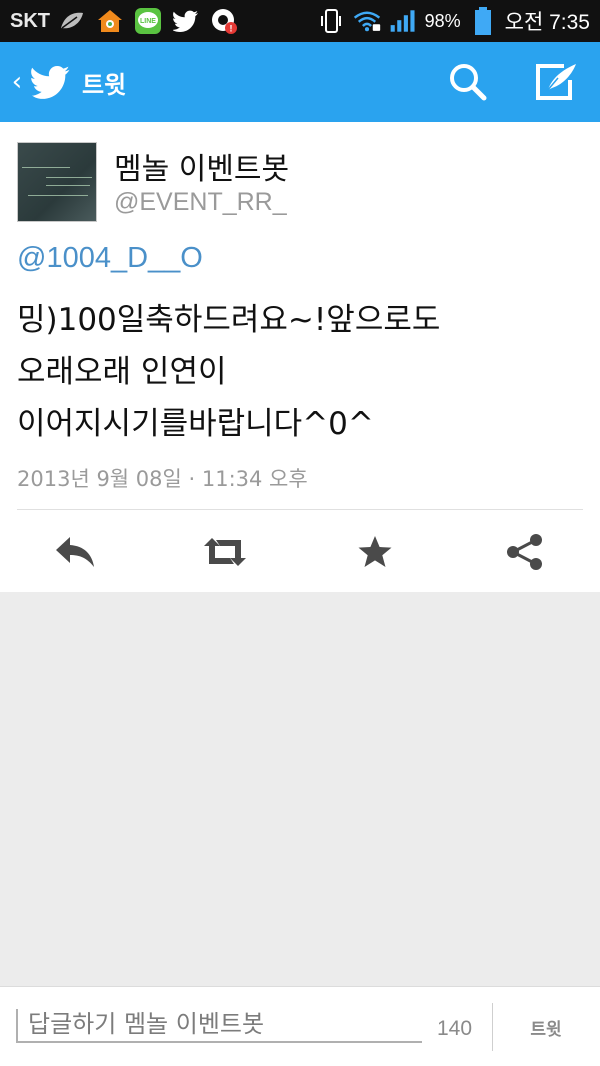  I want to click on line-app-icon: LINE, so click(148, 21).